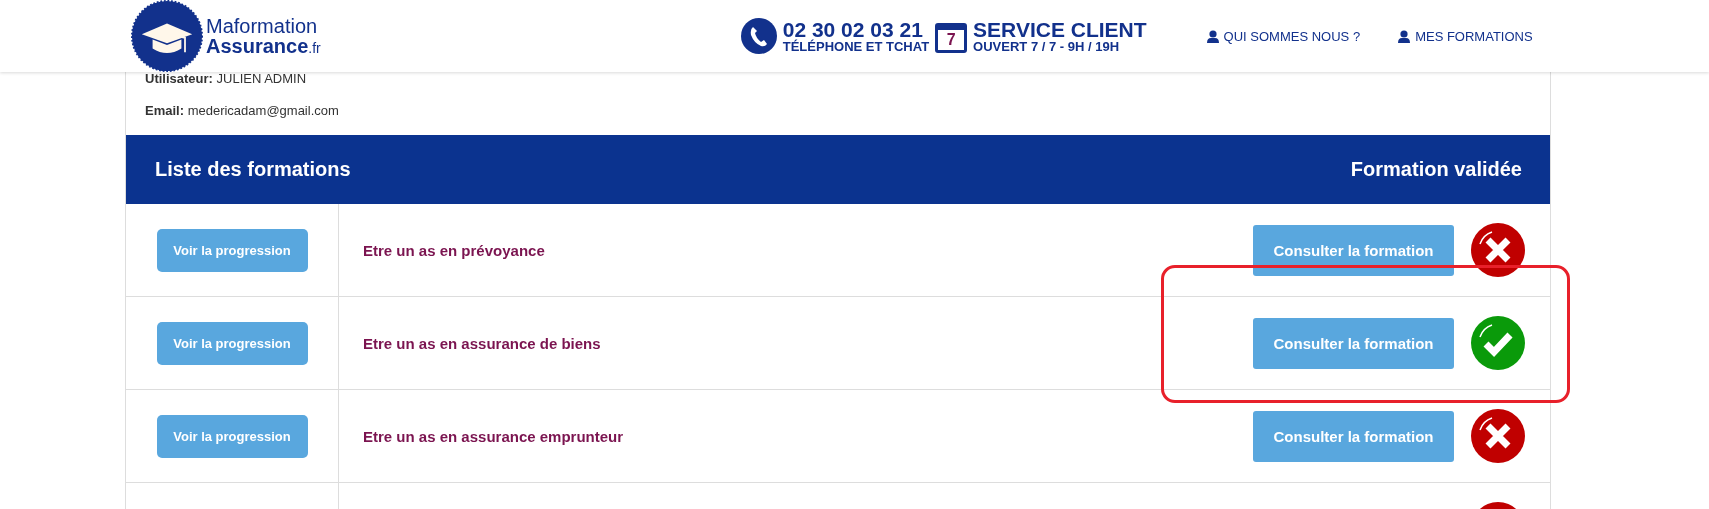 This screenshot has height=509, width=1709. What do you see at coordinates (853, 29) in the screenshot?
I see `phone-number: 02 30 02 03 21` at bounding box center [853, 29].